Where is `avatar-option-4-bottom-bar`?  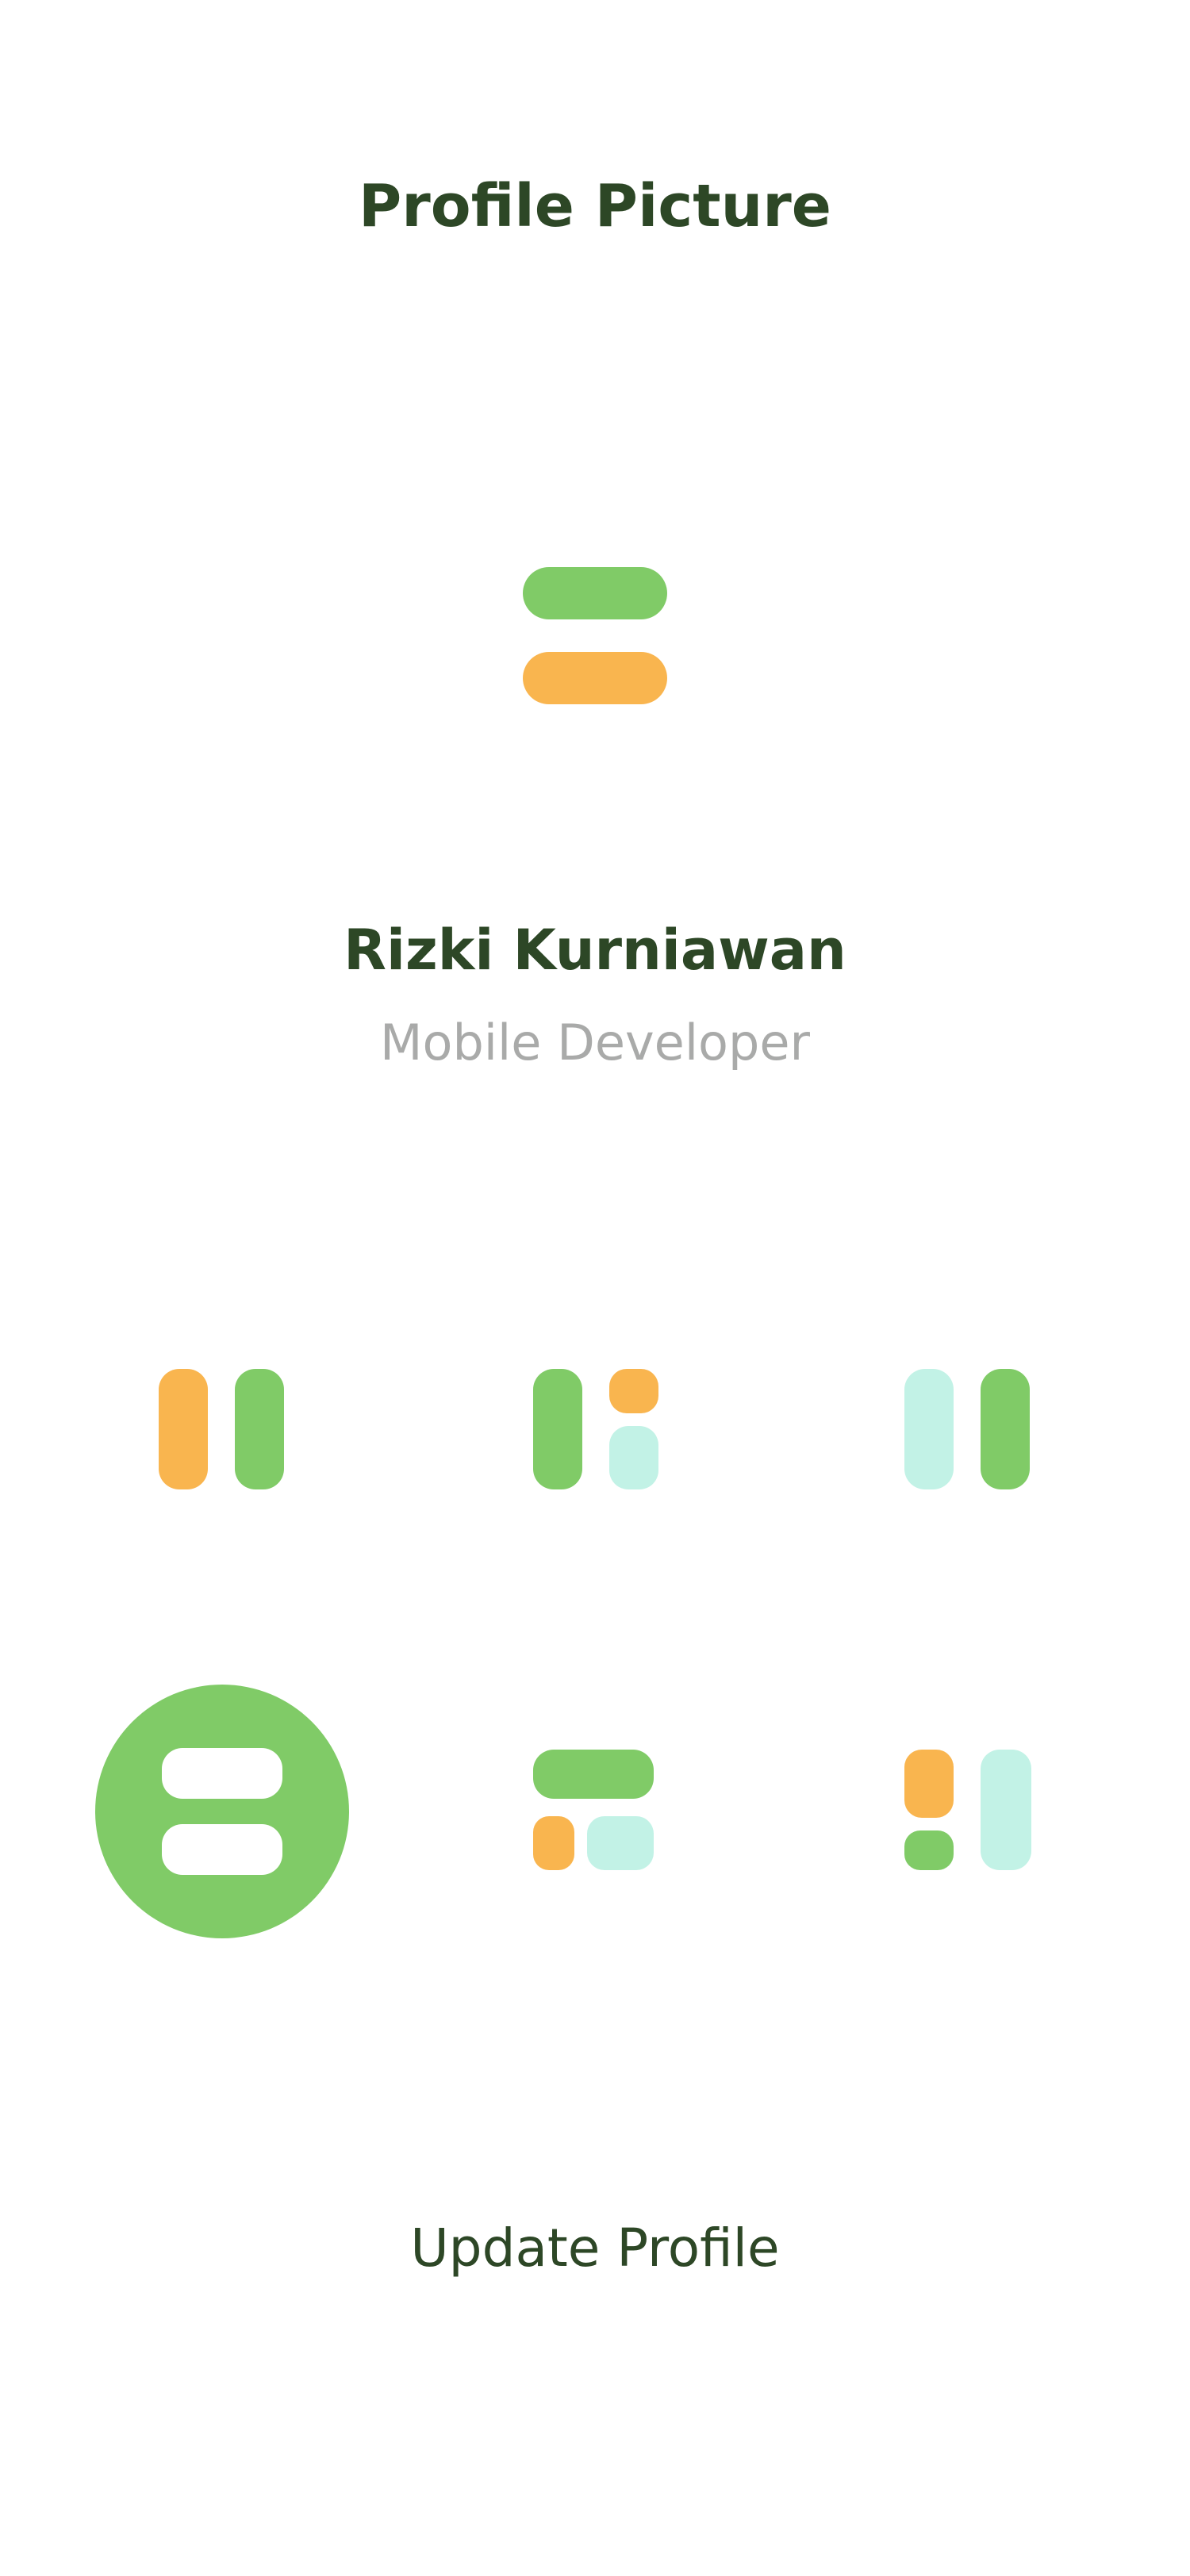 avatar-option-4-bottom-bar is located at coordinates (222, 1850).